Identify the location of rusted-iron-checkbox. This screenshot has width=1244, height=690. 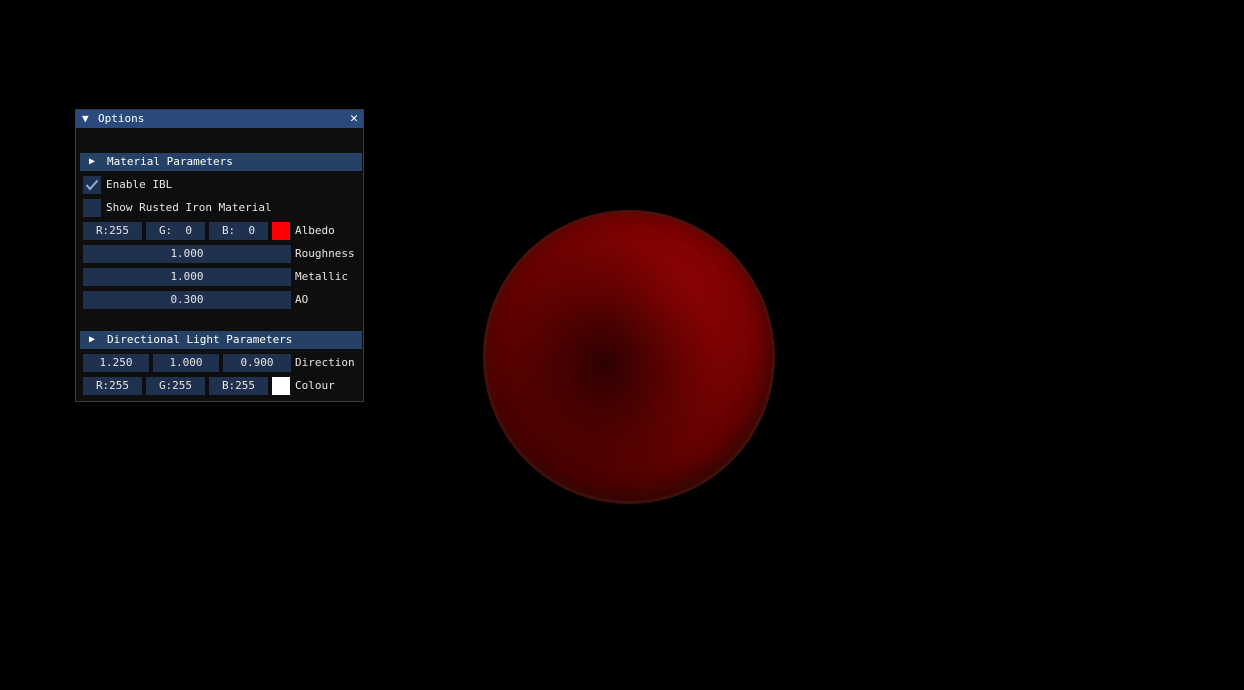
(92, 208).